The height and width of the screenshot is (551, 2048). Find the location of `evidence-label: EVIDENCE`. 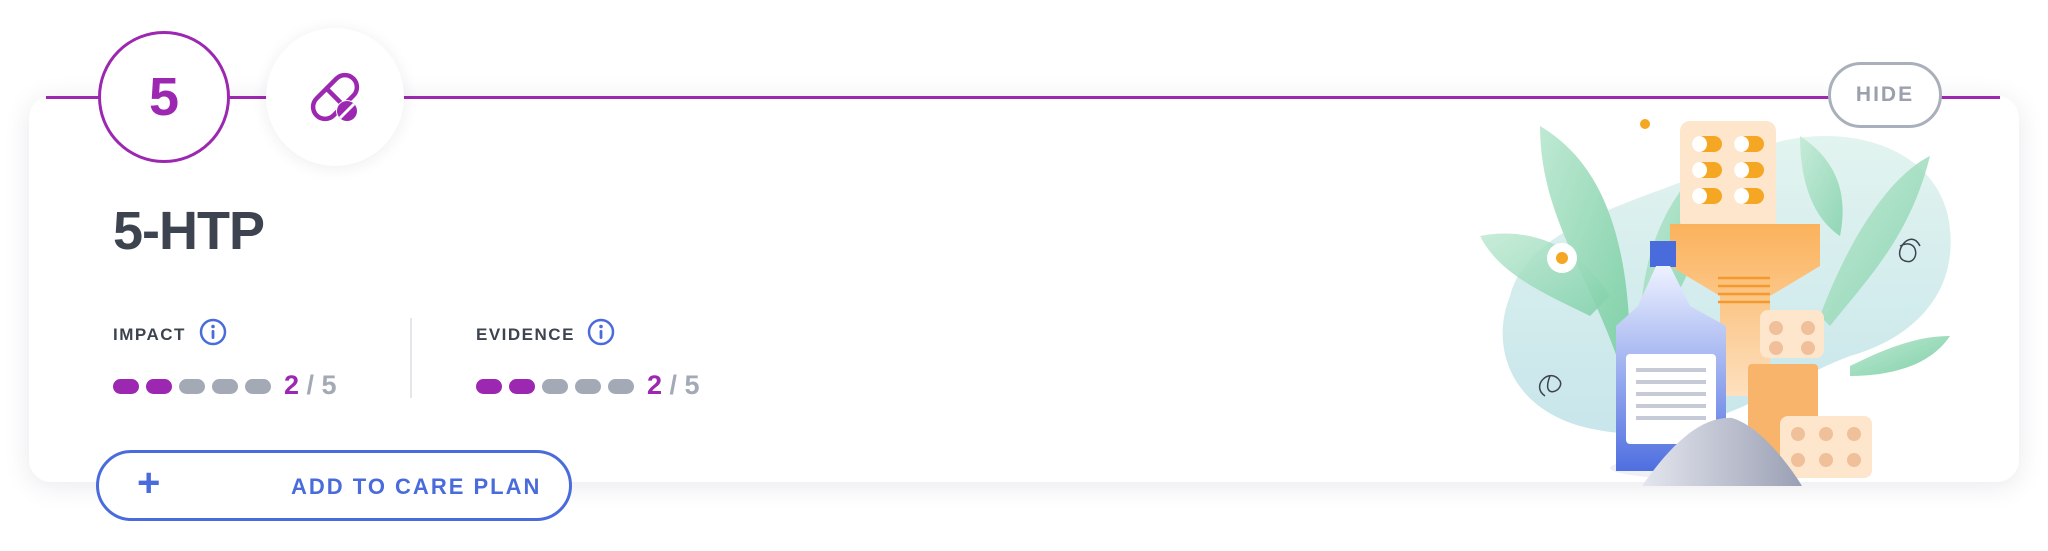

evidence-label: EVIDENCE is located at coordinates (525, 334).